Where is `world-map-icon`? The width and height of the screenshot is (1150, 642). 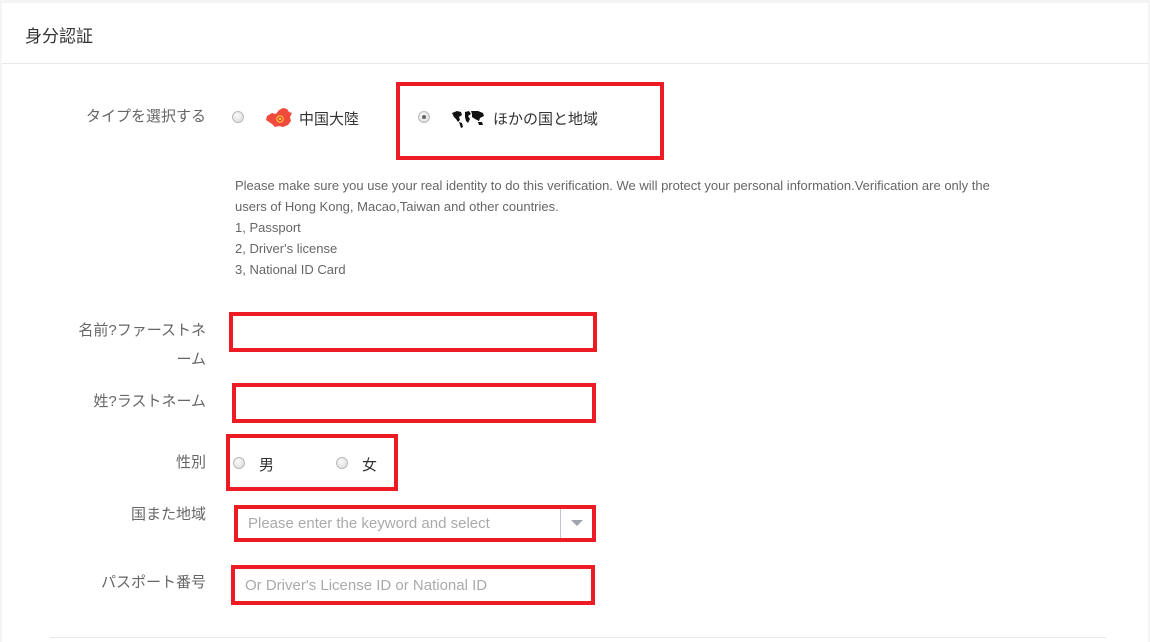
world-map-icon is located at coordinates (468, 119).